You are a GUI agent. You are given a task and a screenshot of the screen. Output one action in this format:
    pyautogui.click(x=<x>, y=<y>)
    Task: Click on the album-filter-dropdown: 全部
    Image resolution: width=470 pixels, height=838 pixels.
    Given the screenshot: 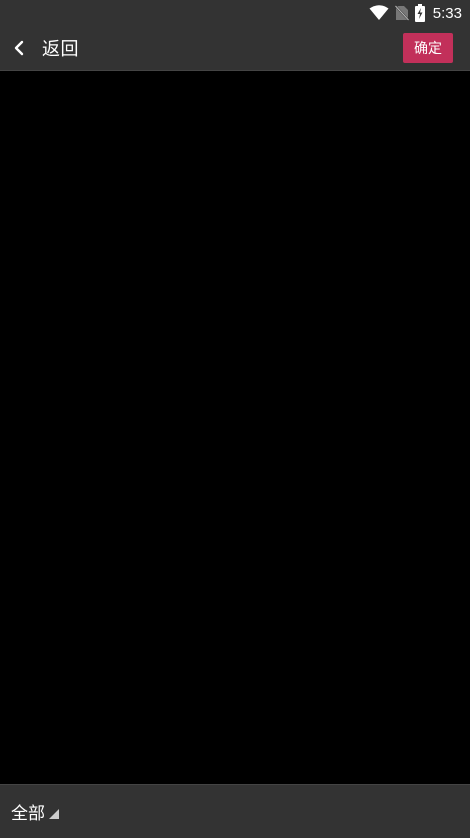 What is the action you would take?
    pyautogui.click(x=35, y=811)
    